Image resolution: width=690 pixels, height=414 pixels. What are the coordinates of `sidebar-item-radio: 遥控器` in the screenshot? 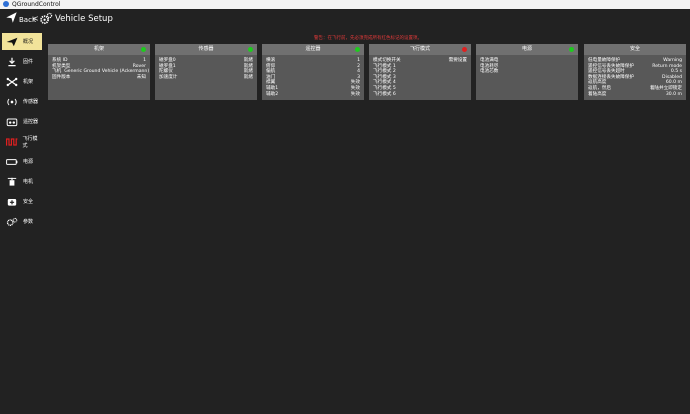 It's located at (22, 121).